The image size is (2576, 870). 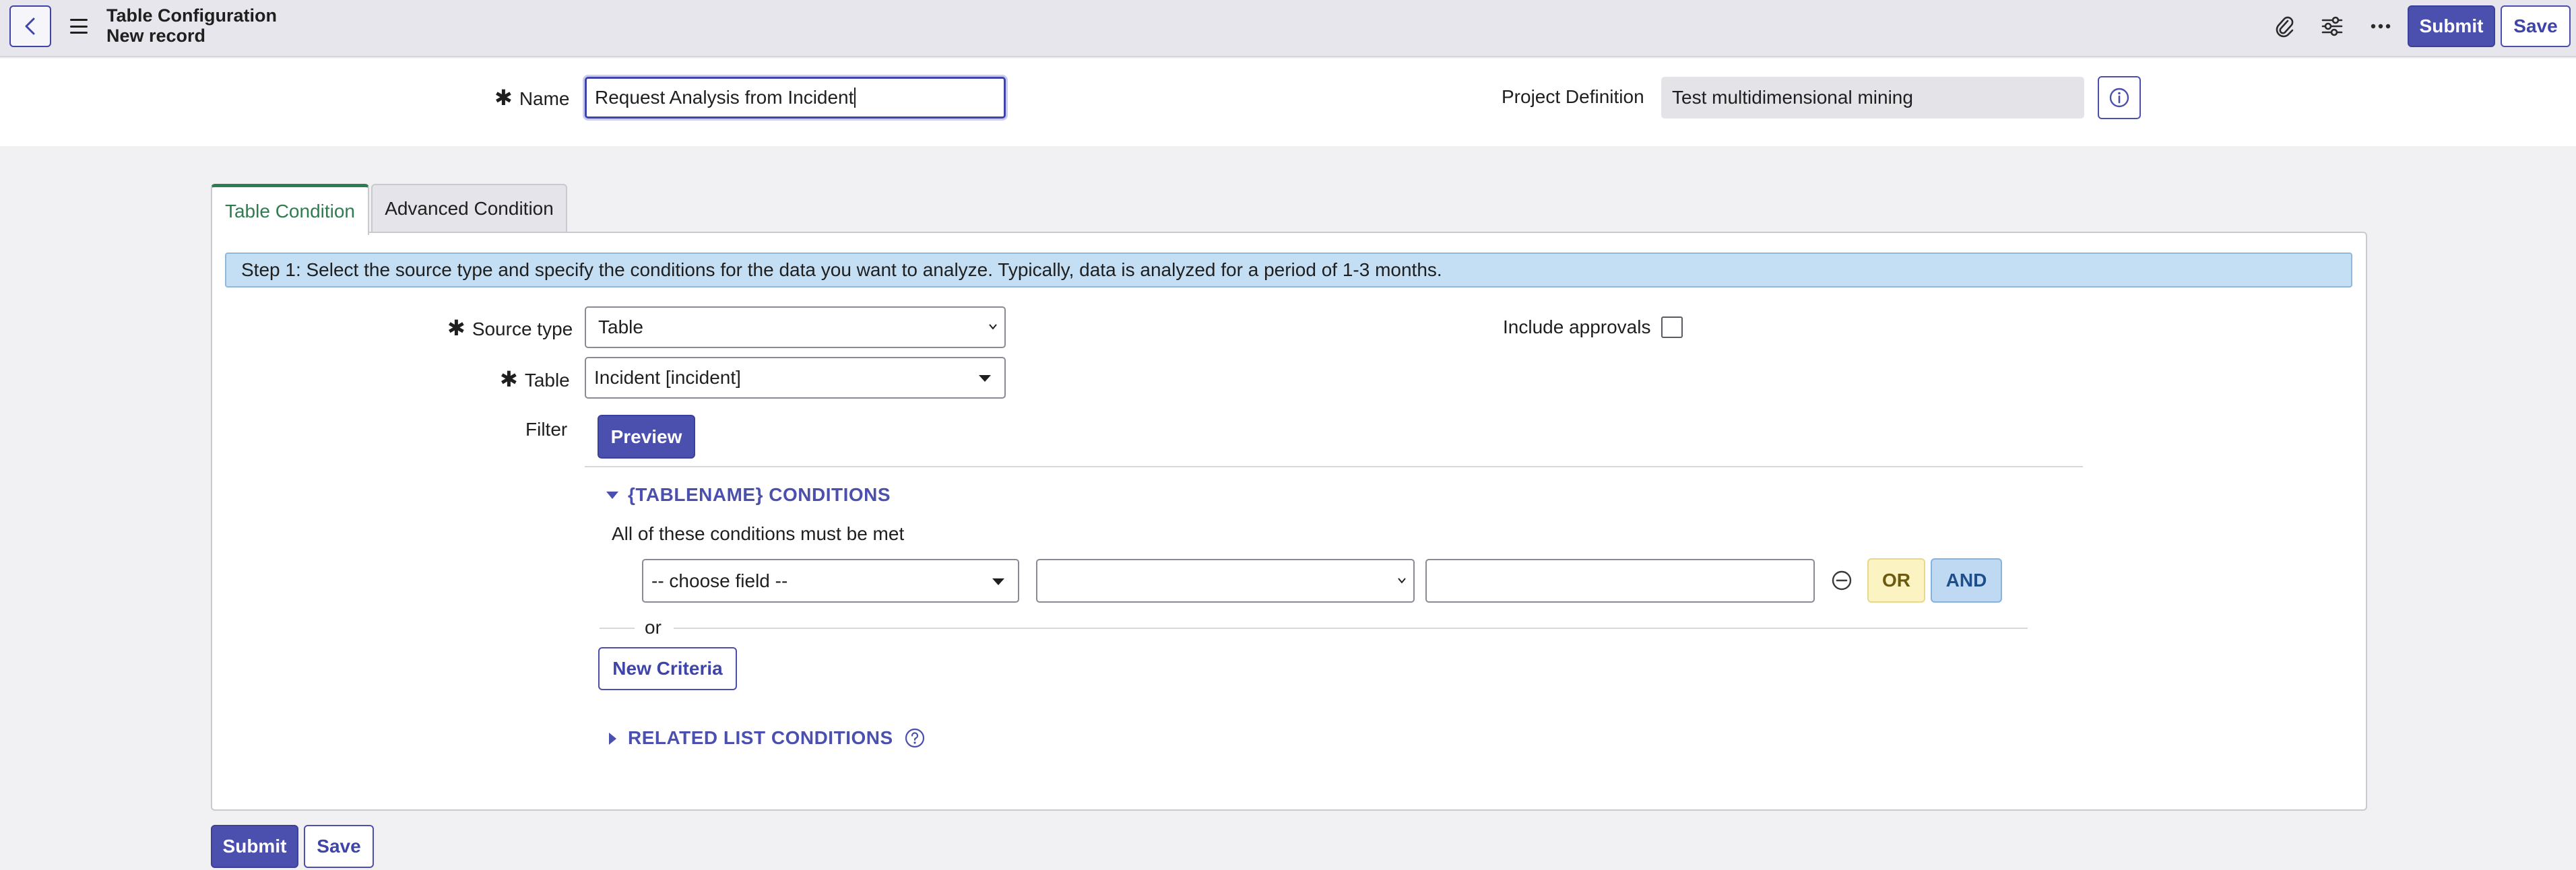 I want to click on name-label: ✱ Name, so click(x=532, y=98).